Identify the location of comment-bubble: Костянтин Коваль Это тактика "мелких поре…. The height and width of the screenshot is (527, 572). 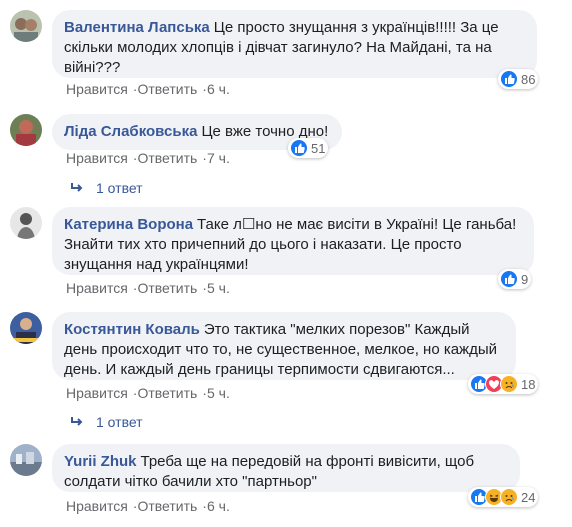
(284, 346).